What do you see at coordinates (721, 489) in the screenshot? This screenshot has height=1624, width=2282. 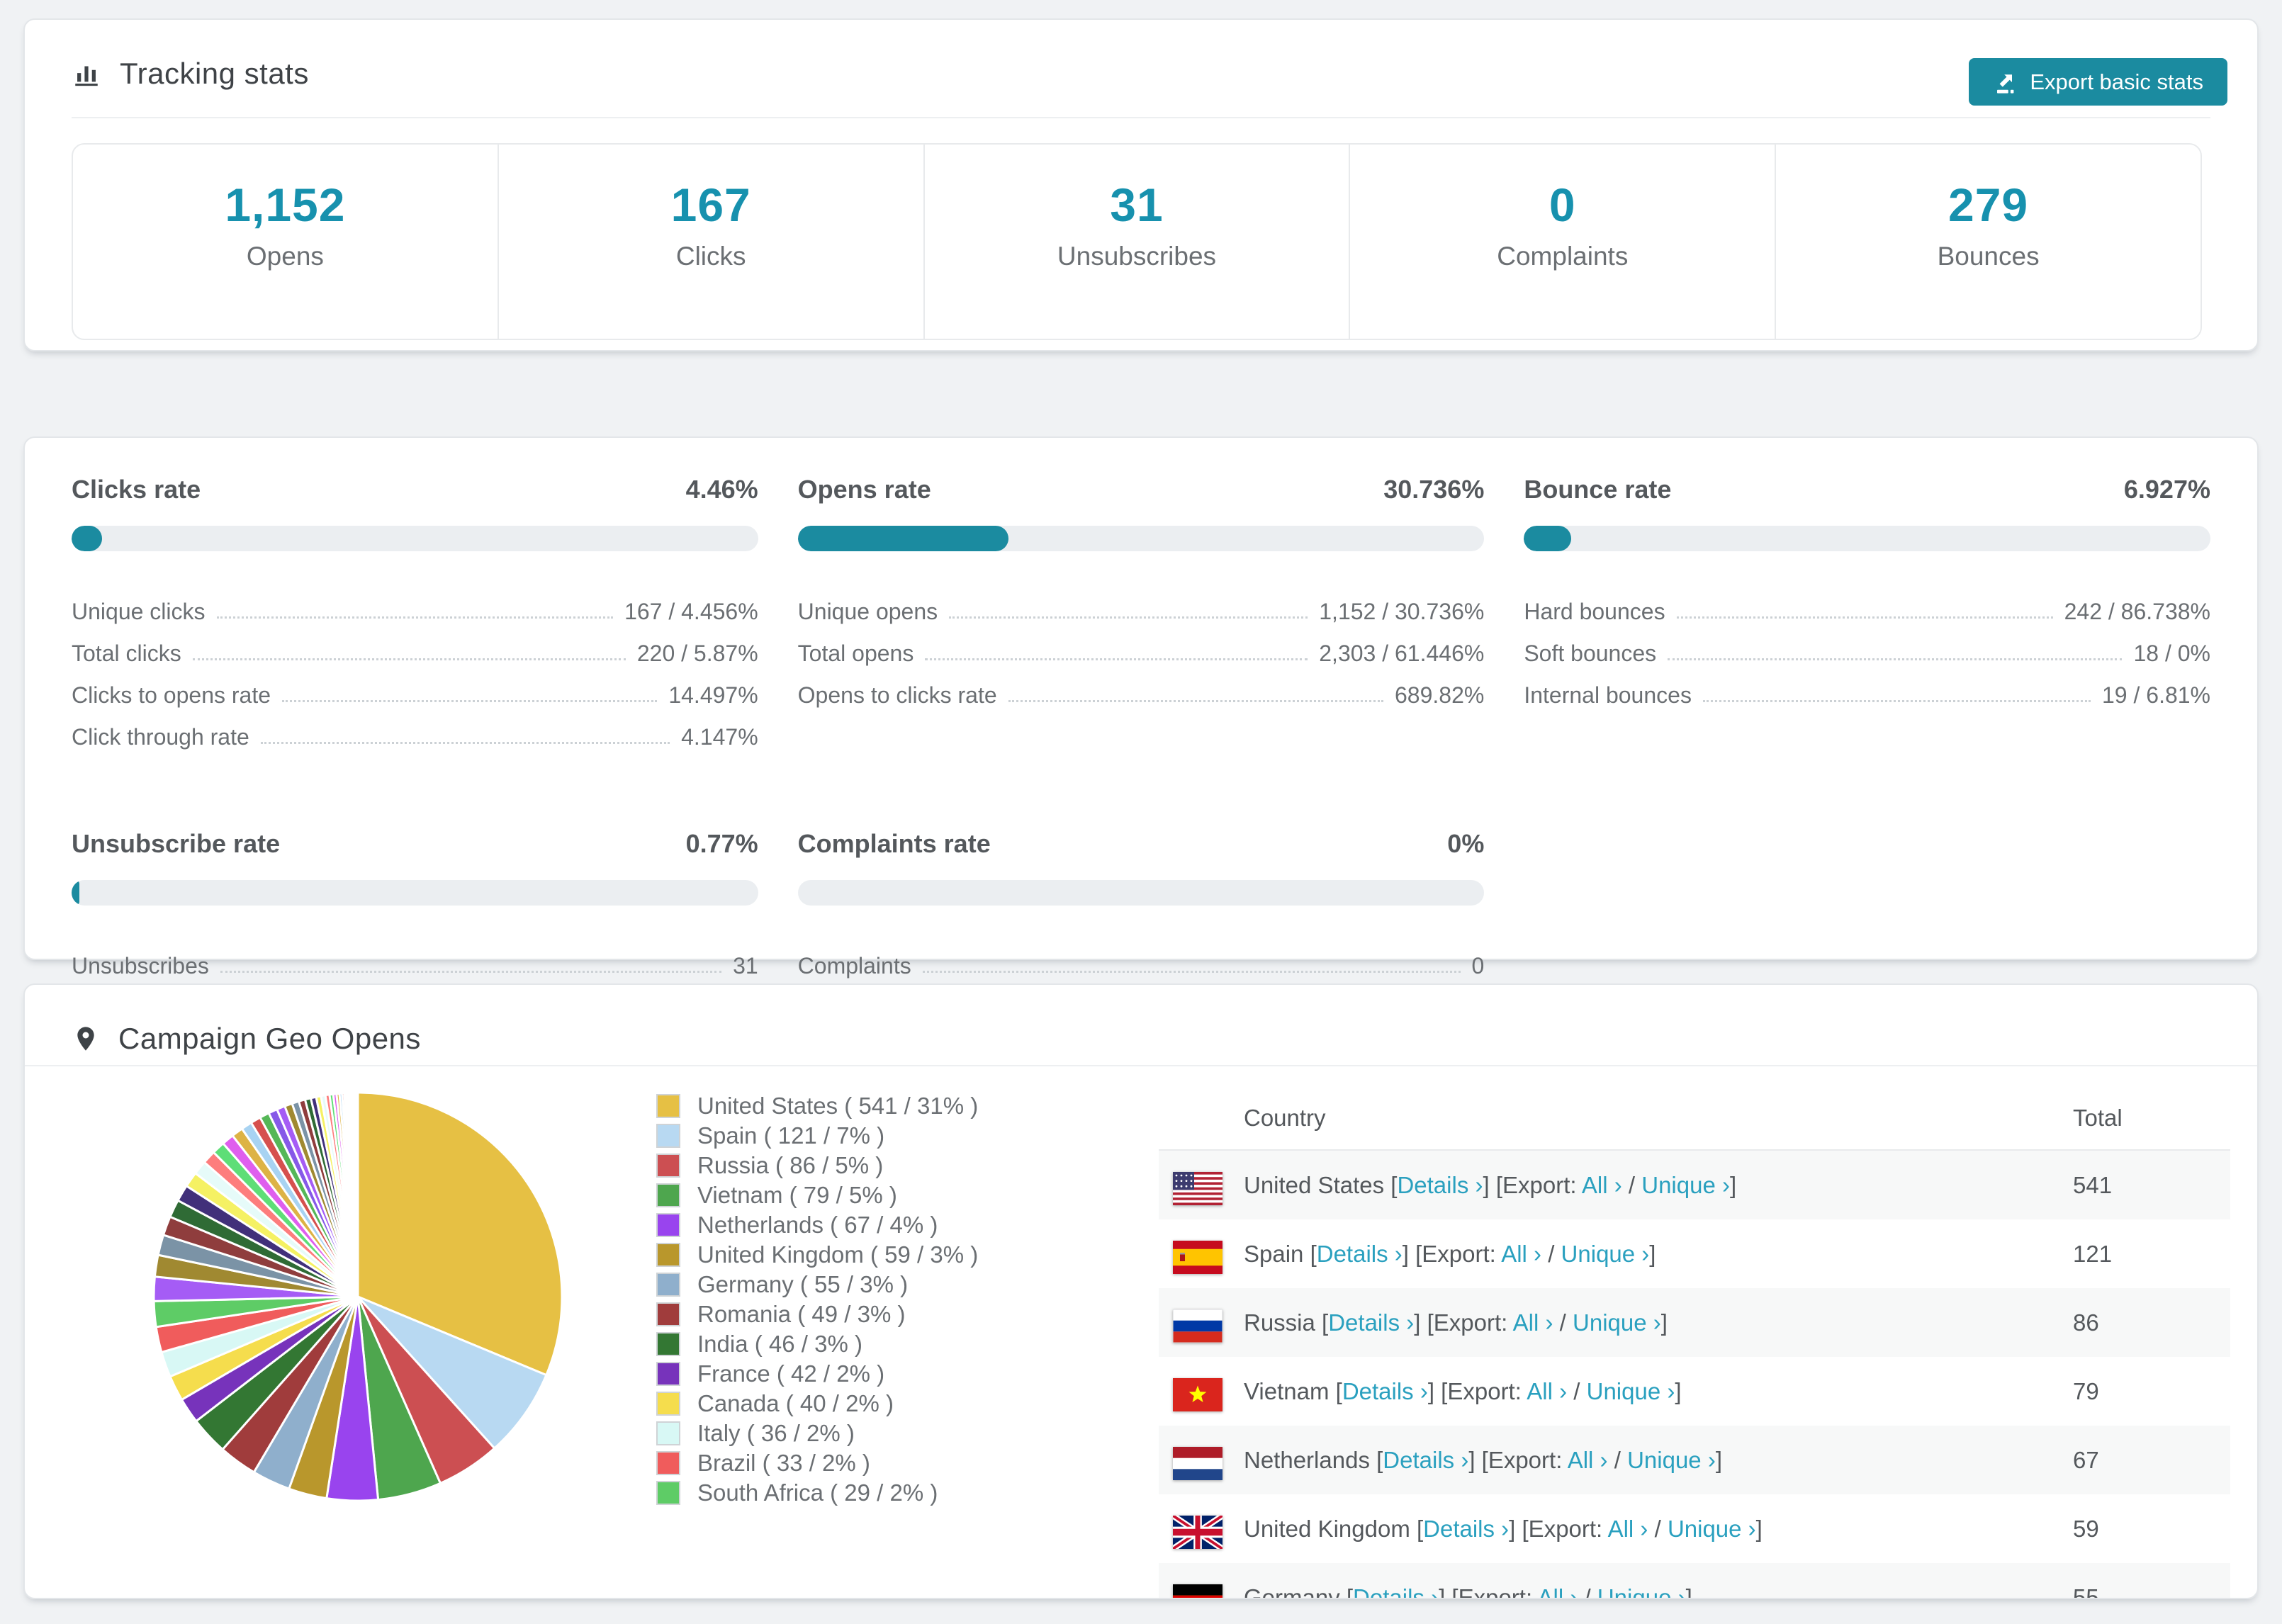 I see `rate-value: 4.46%` at bounding box center [721, 489].